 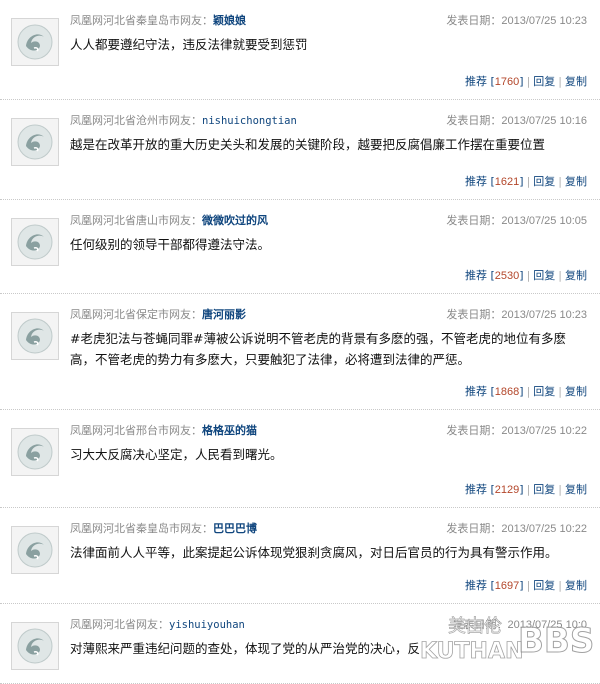 What do you see at coordinates (544, 121) in the screenshot?
I see `post-time-value: 2013/07/25 10:16` at bounding box center [544, 121].